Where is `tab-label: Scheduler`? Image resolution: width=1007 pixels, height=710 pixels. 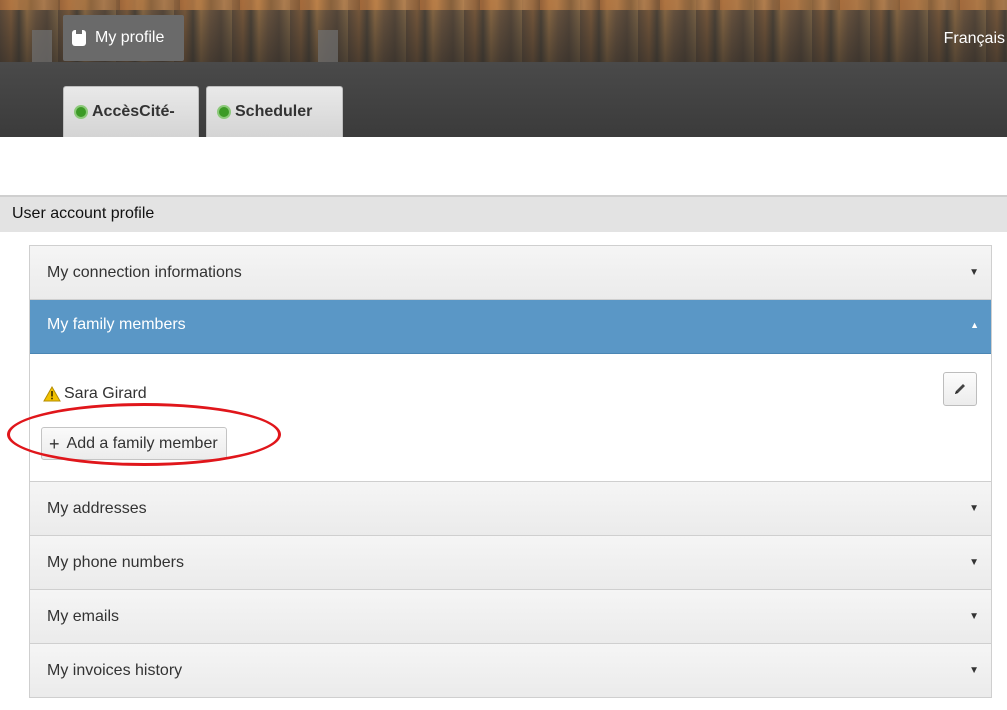
tab-label: Scheduler is located at coordinates (274, 111).